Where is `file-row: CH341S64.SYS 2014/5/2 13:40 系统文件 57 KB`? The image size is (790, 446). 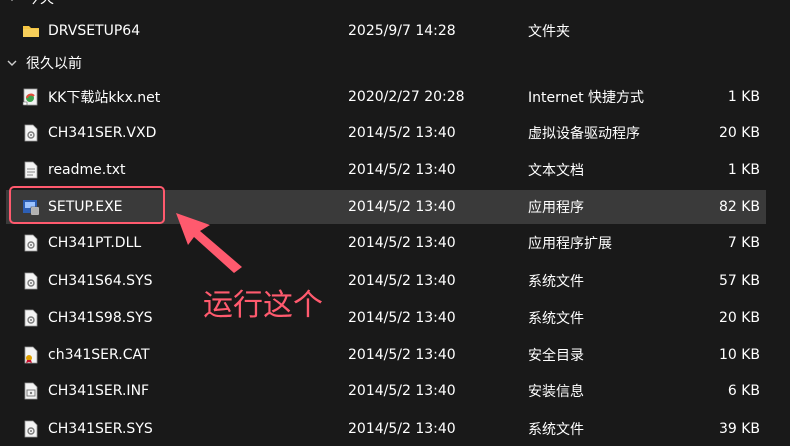
file-row: CH341S64.SYS 2014/5/2 13:40 系统文件 57 KB is located at coordinates (386, 281).